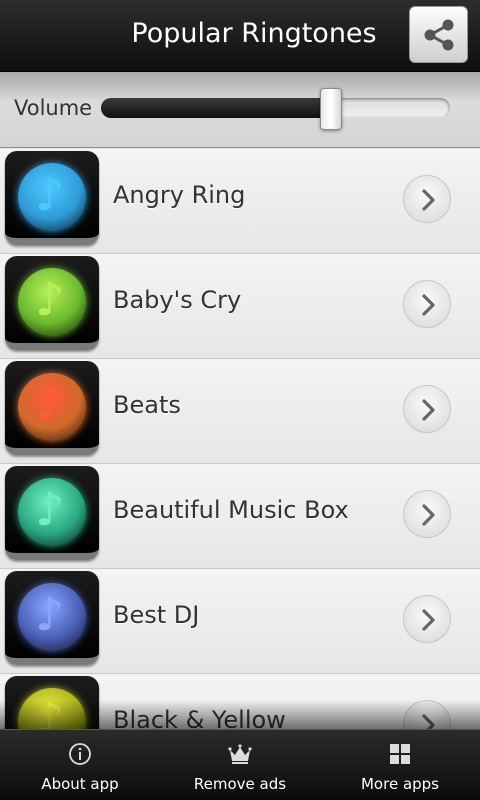 The image size is (480, 800). I want to click on bottom-toolbar: About app Remove ads More apps, so click(240, 764).